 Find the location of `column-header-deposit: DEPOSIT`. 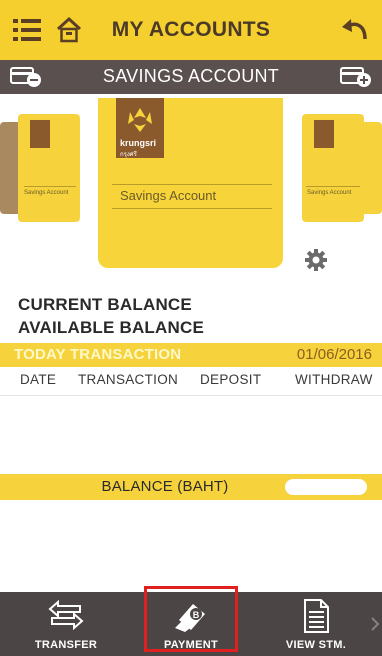

column-header-deposit: DEPOSIT is located at coordinates (231, 379).